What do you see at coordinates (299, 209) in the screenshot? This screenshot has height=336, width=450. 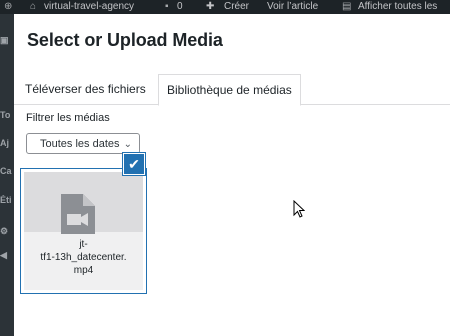 I see `mouse-cursor-icon` at bounding box center [299, 209].